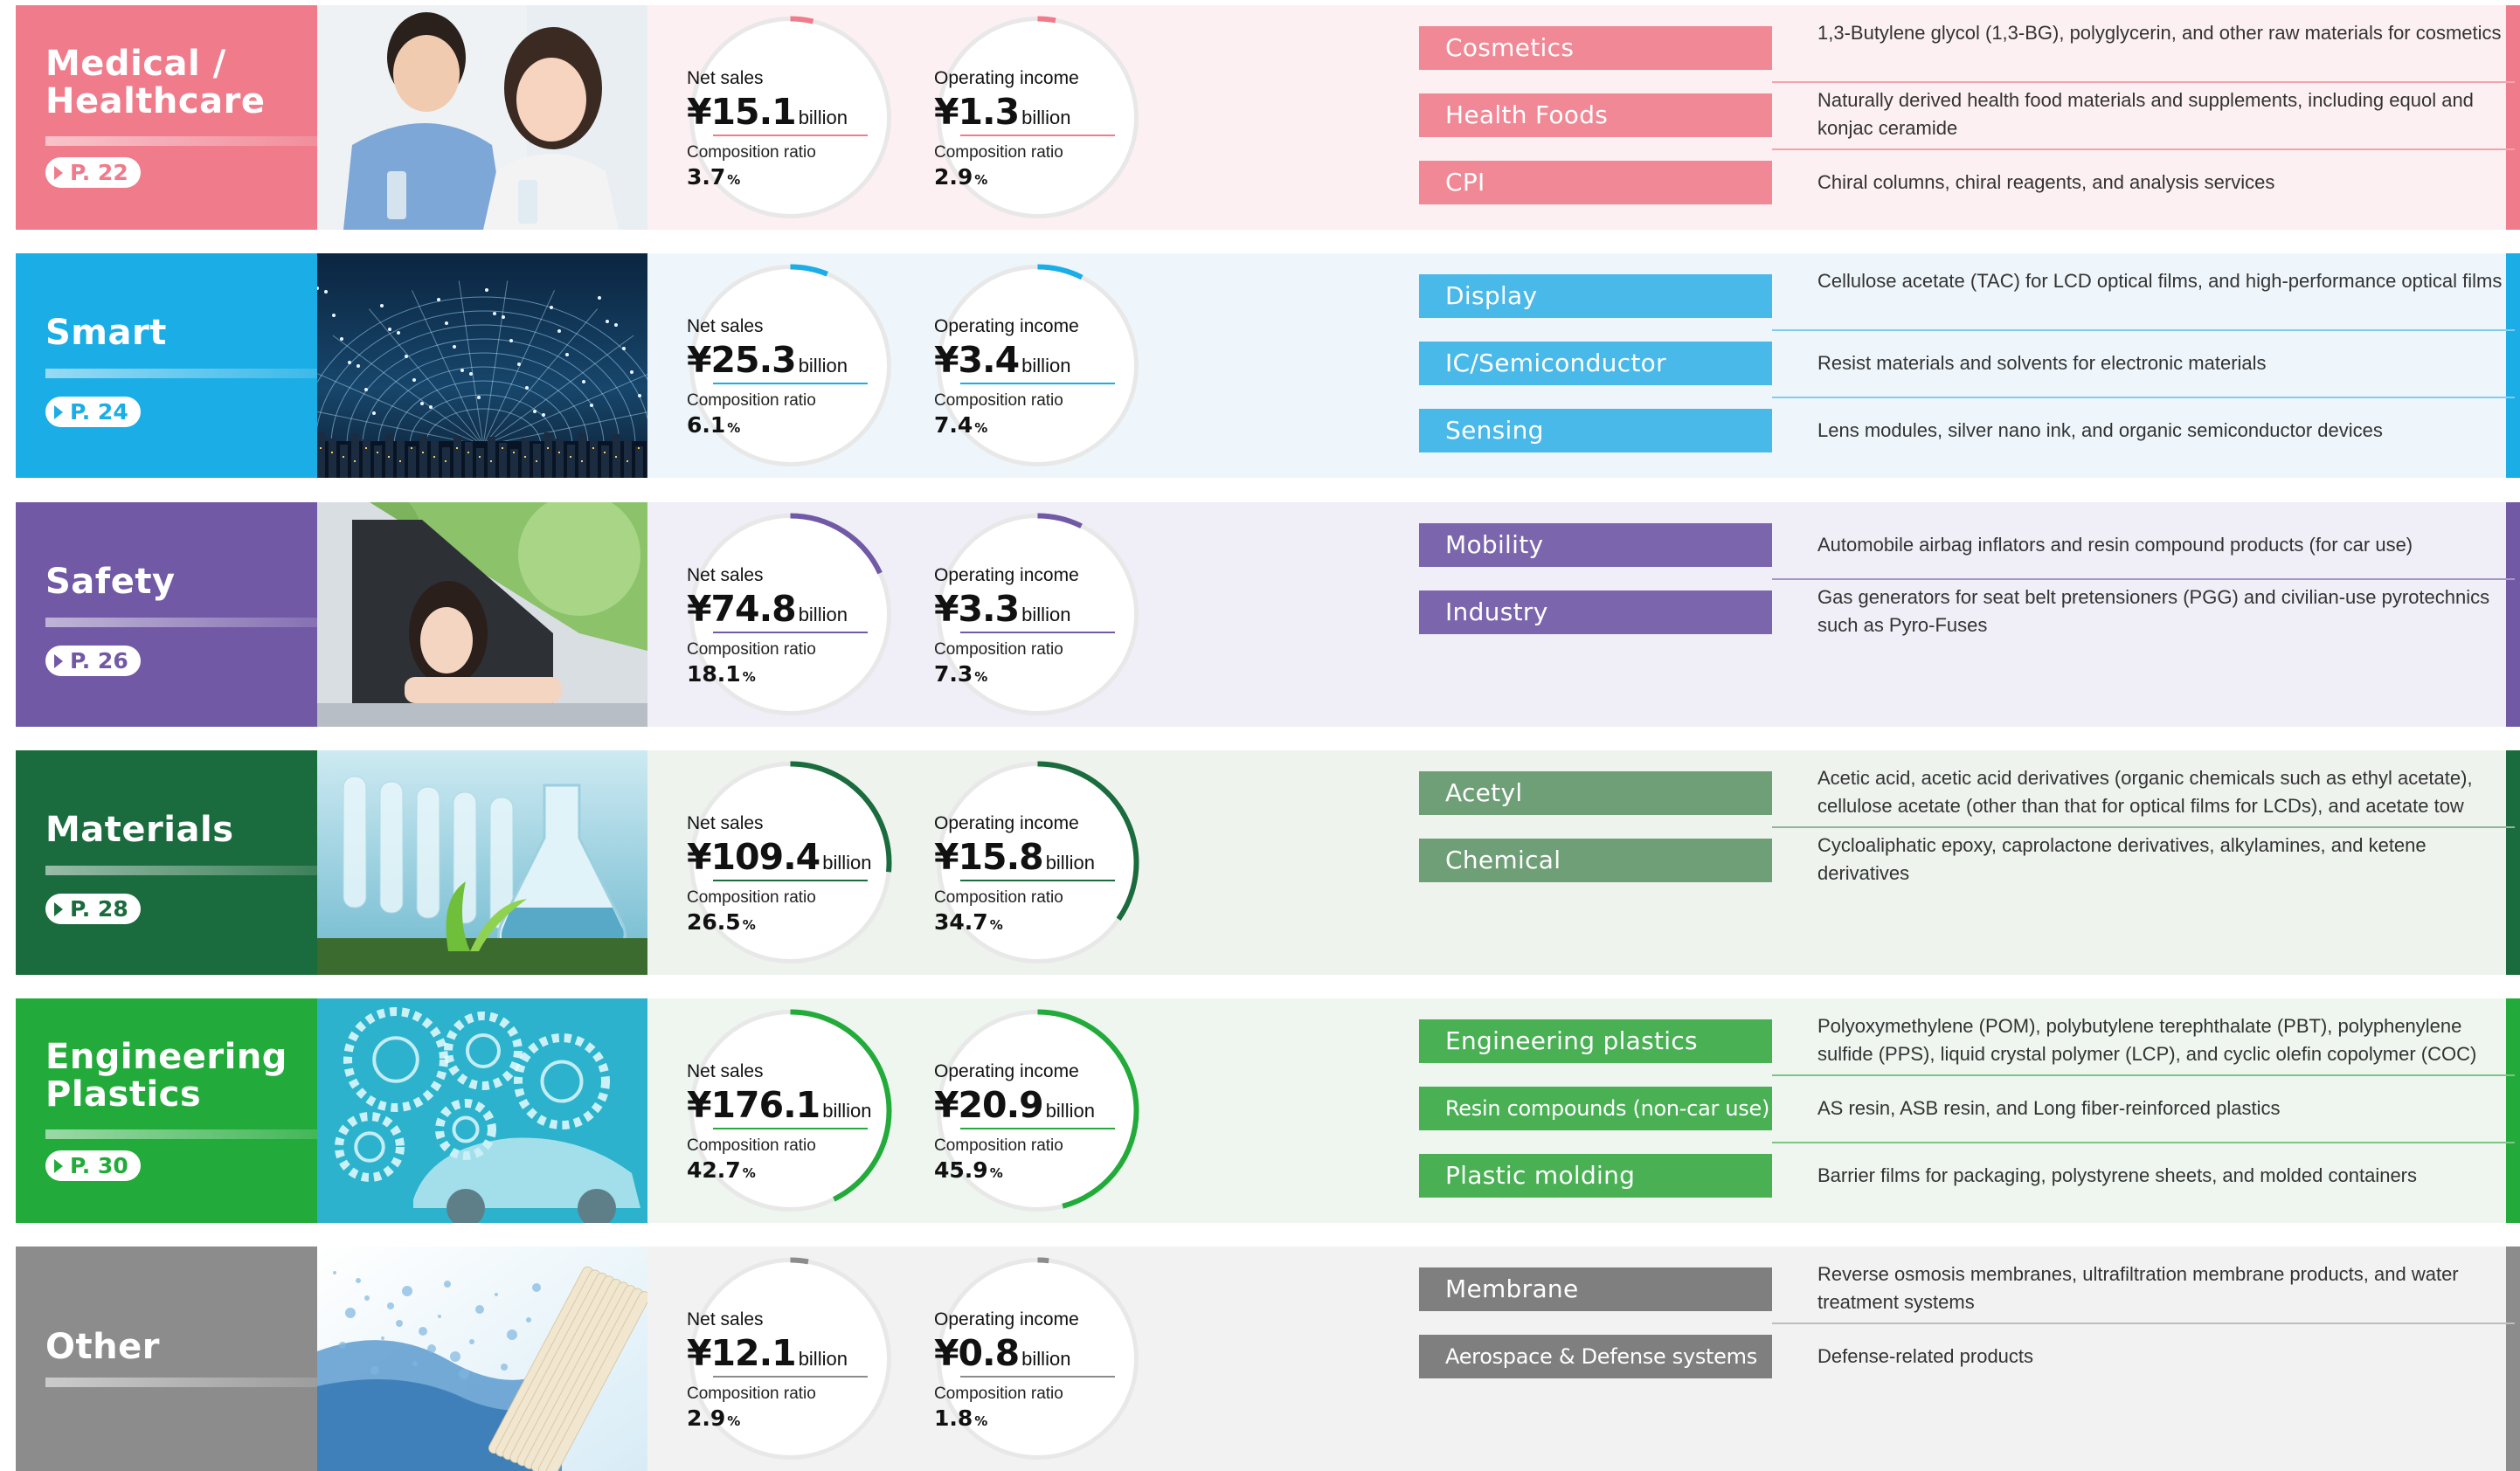 The height and width of the screenshot is (1471, 2520). What do you see at coordinates (1037, 1170) in the screenshot?
I see `operating-income-ring-ratio: 45.9%` at bounding box center [1037, 1170].